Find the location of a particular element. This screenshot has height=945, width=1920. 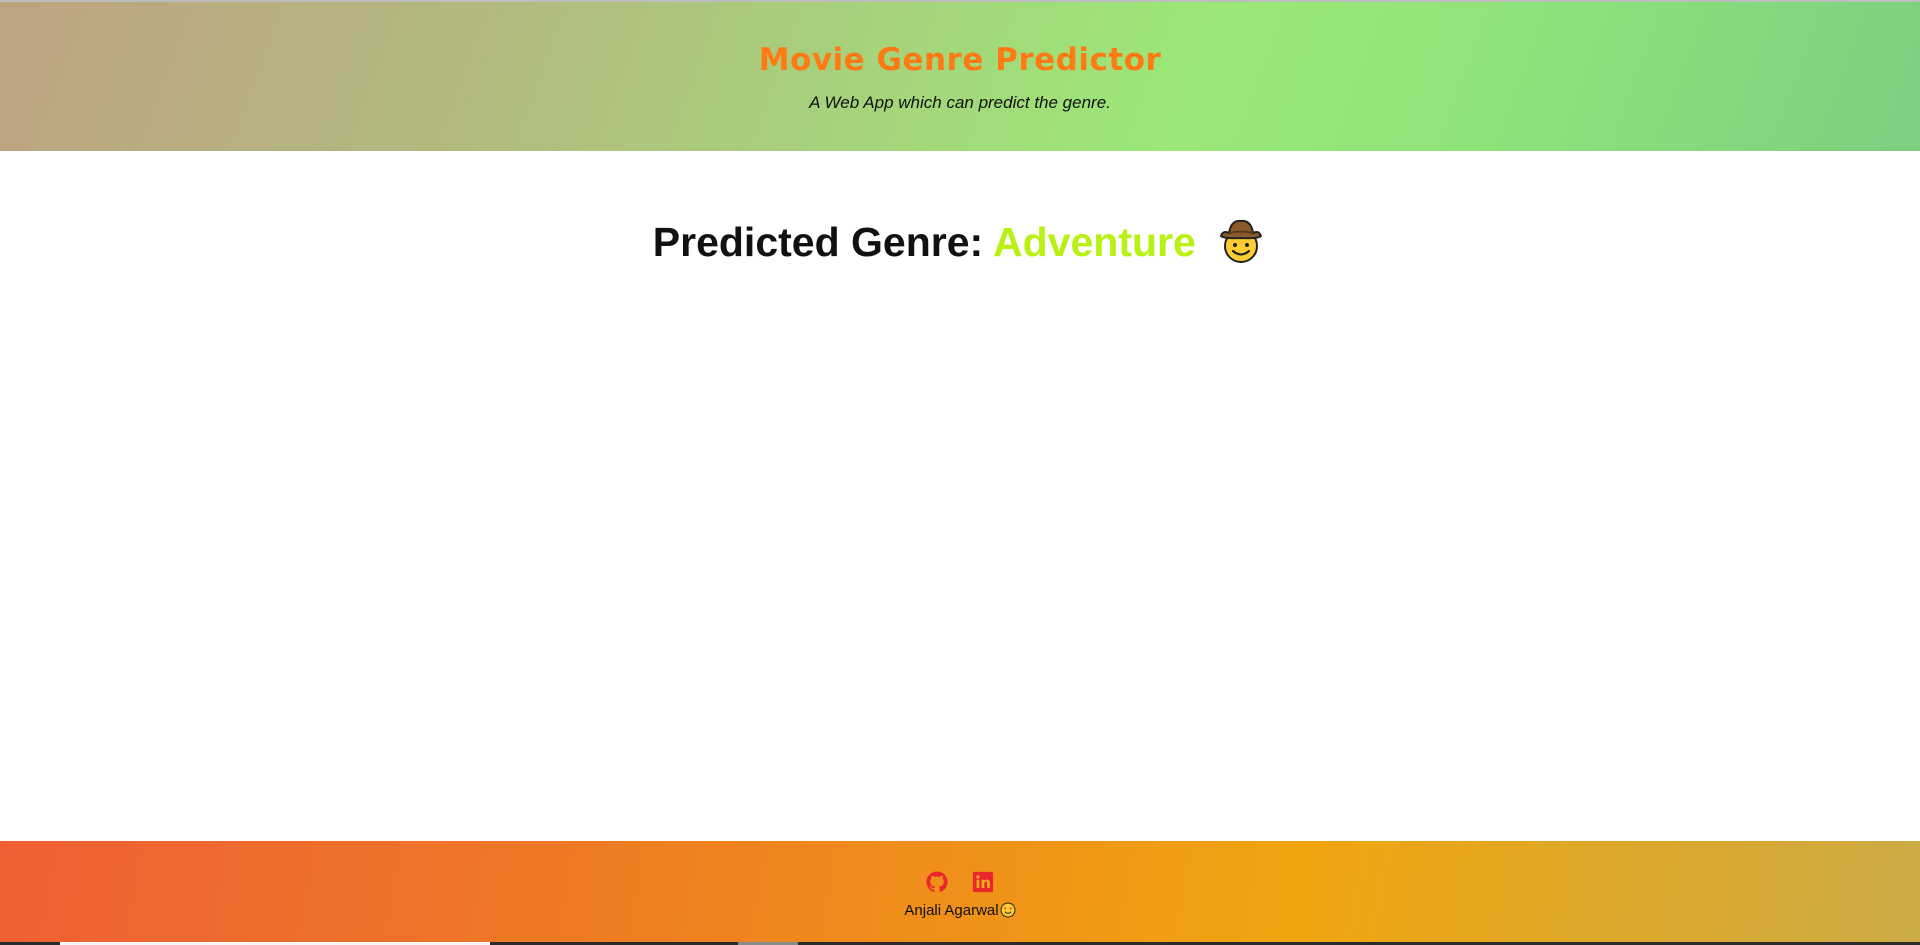

footer: Anjali Agarwal is located at coordinates (960, 891).